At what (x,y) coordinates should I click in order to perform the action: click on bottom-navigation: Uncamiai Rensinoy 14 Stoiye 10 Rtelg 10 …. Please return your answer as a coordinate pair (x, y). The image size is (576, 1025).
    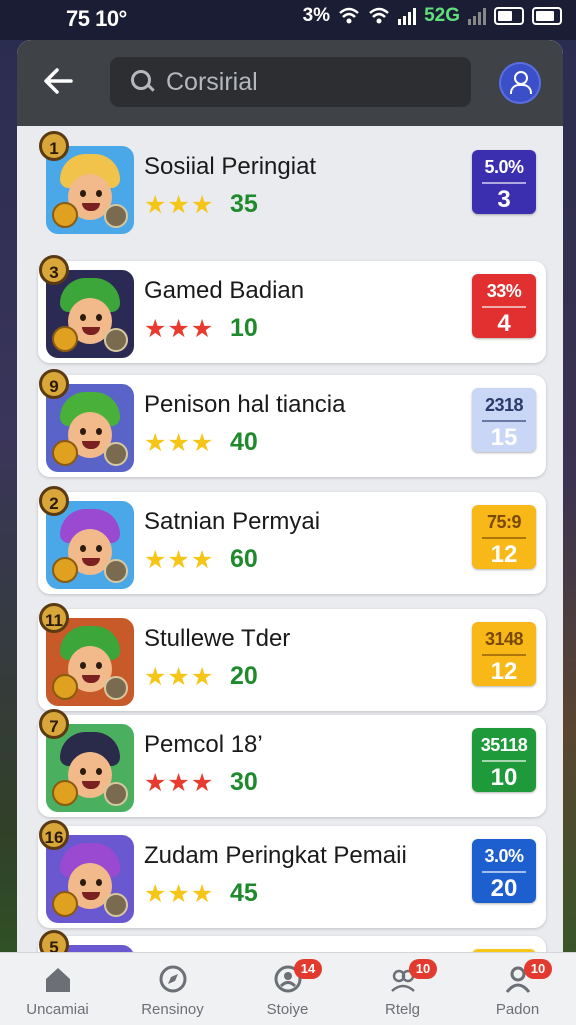
    Looking at the image, I should click on (288, 988).